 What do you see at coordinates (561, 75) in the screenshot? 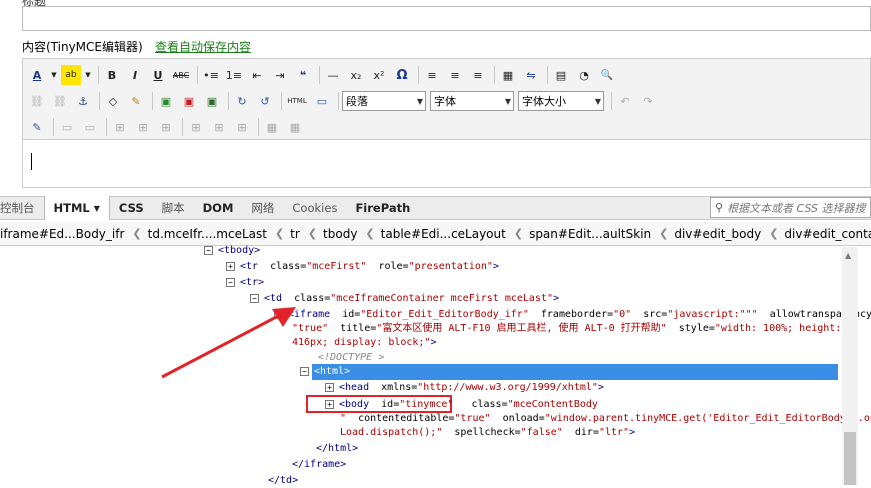
I see `insert-date-icon: ▤` at bounding box center [561, 75].